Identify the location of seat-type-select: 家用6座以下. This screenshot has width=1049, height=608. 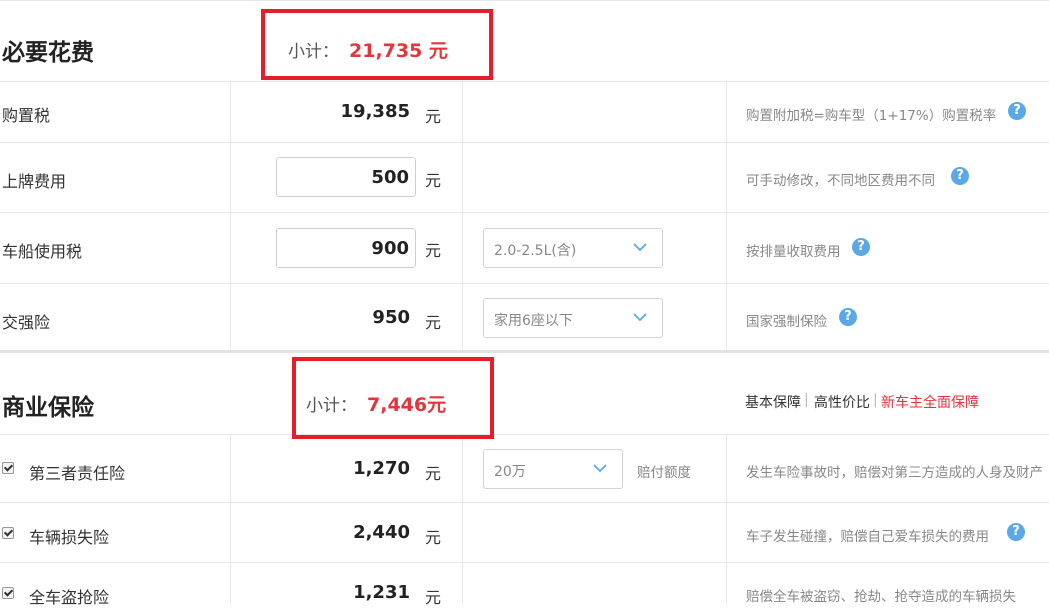
(573, 318).